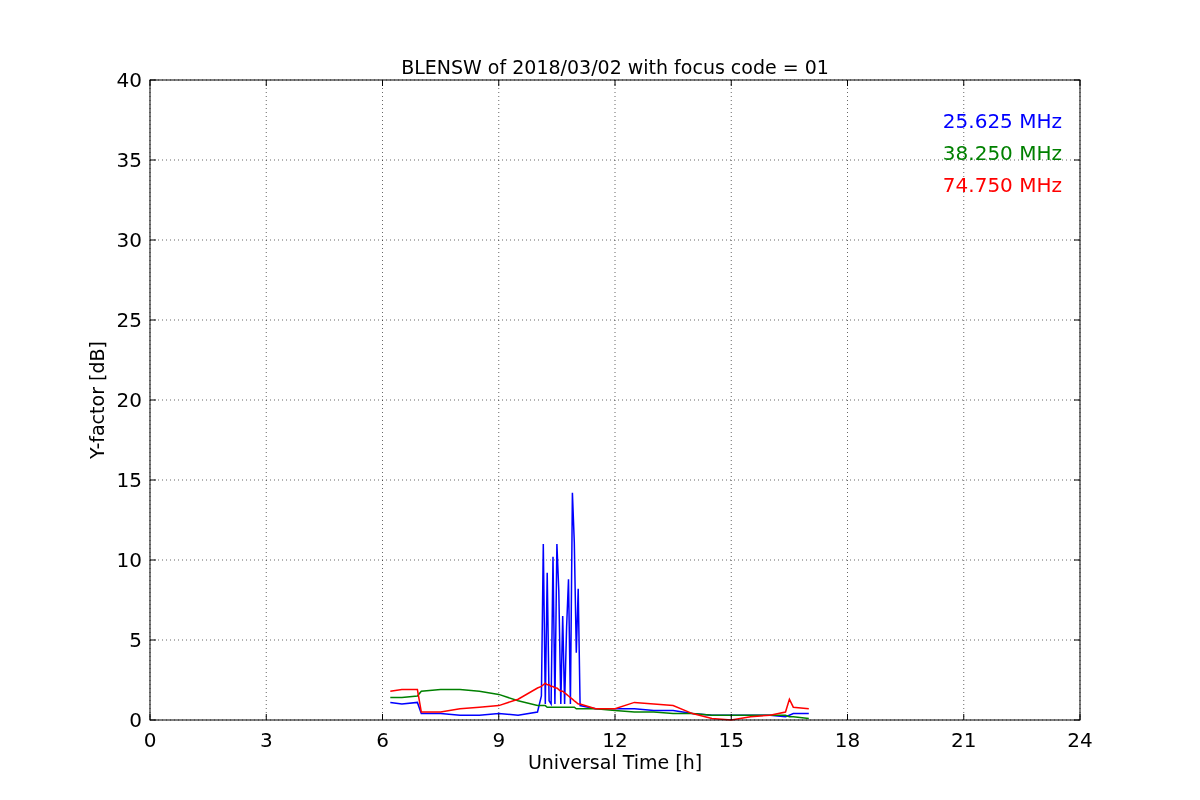  What do you see at coordinates (150, 740) in the screenshot?
I see `x-tick-label: 0` at bounding box center [150, 740].